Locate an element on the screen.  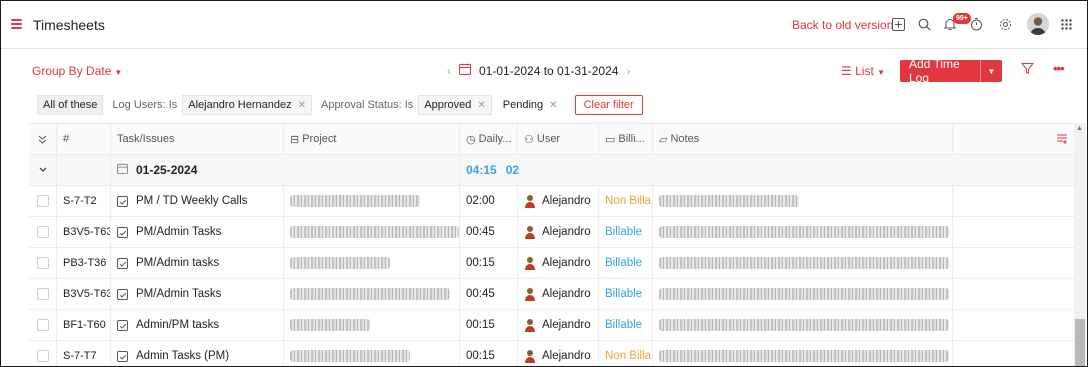
clear-filter-button: Clear filter is located at coordinates (608, 105).